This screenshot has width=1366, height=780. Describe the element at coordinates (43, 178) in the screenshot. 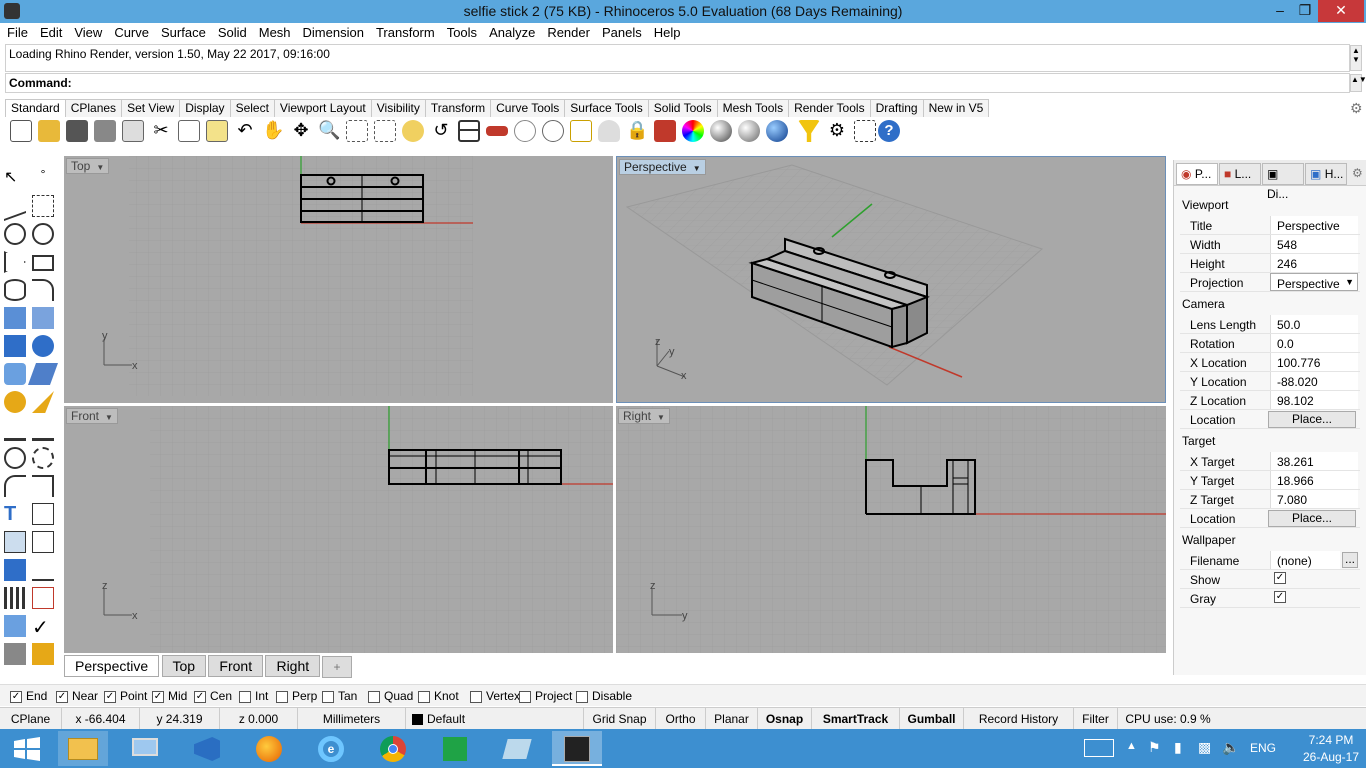

I see `point-tool-icon: °` at that location.